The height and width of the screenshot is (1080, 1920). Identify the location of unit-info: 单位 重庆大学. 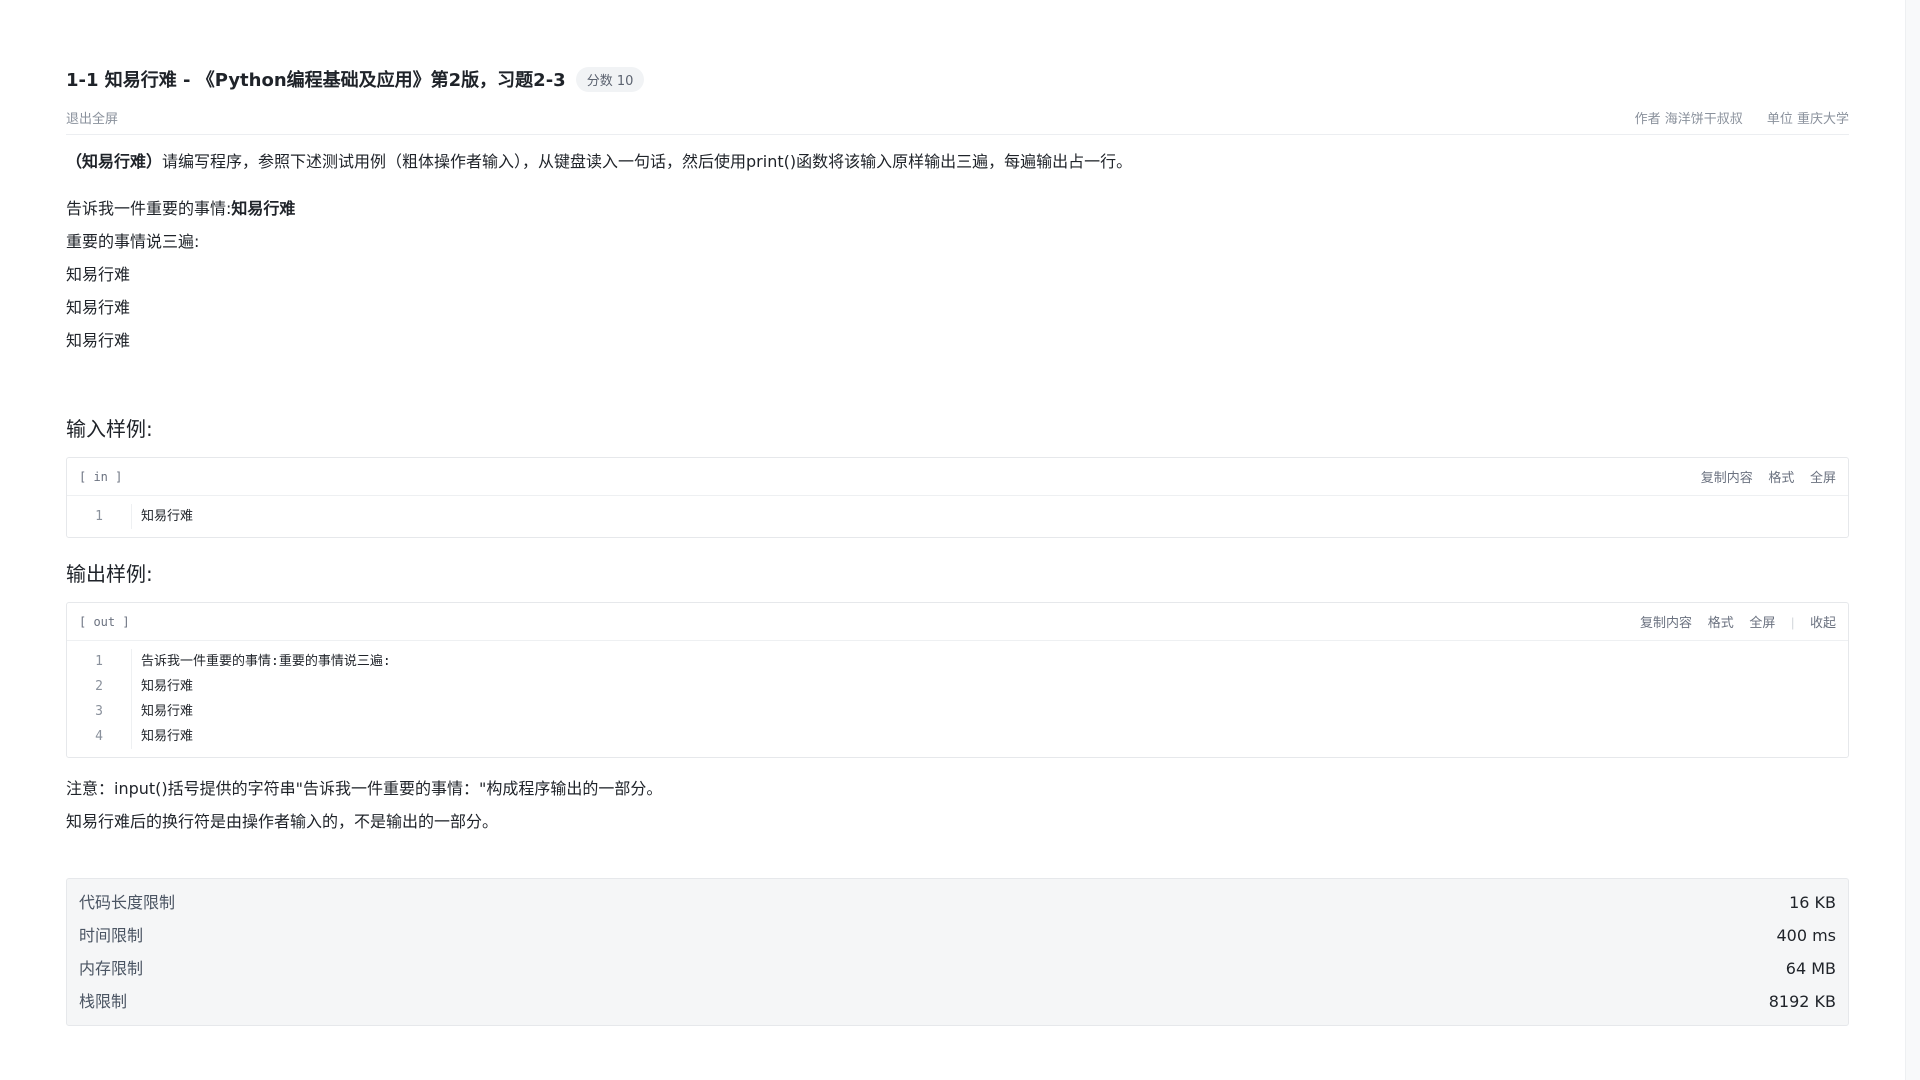
(1807, 119).